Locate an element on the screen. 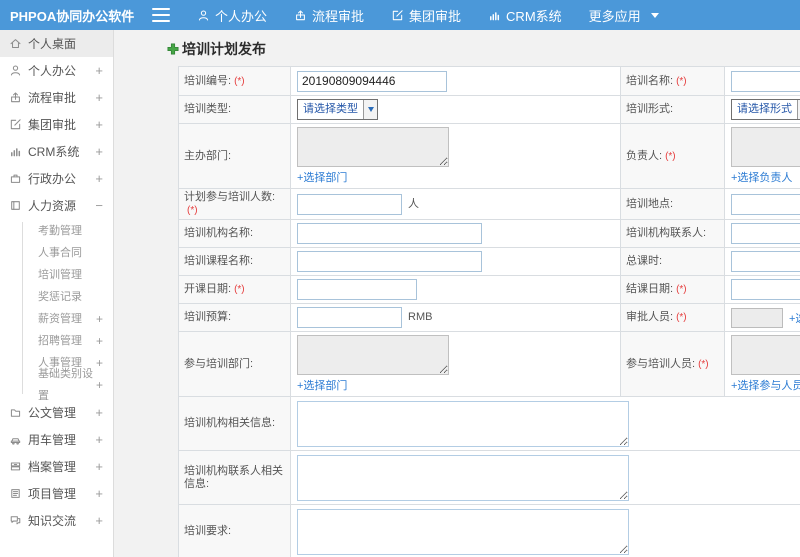 Image resolution: width=800 pixels, height=557 pixels. sidebar-subitem-salary: 薪资管理 + is located at coordinates (56, 319).